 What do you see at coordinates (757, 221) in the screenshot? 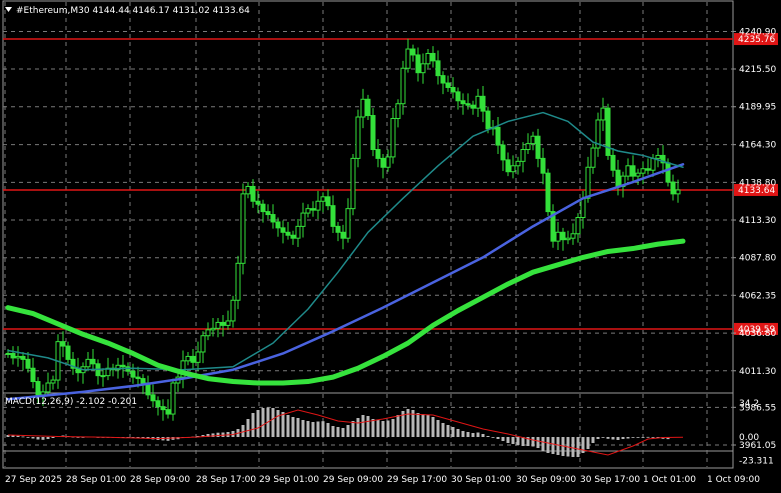
I see `y-tick-label: 4113.30` at bounding box center [757, 221].